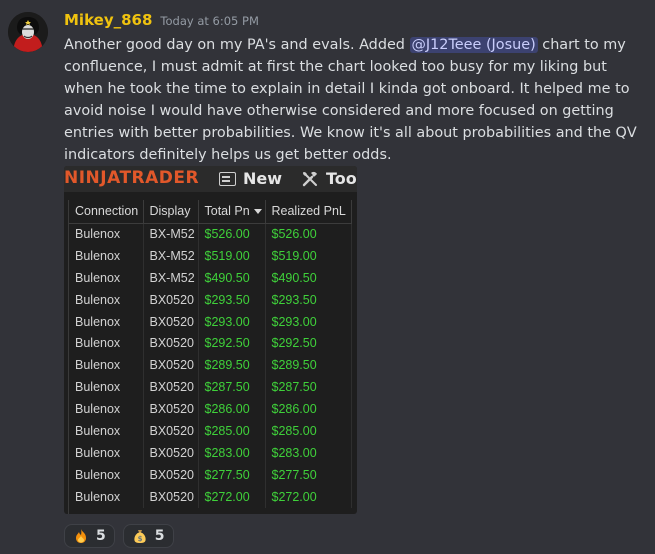 Image resolution: width=655 pixels, height=554 pixels. What do you see at coordinates (308, 212) in the screenshot?
I see `column-header-realized-pnl: Realized PnL` at bounding box center [308, 212].